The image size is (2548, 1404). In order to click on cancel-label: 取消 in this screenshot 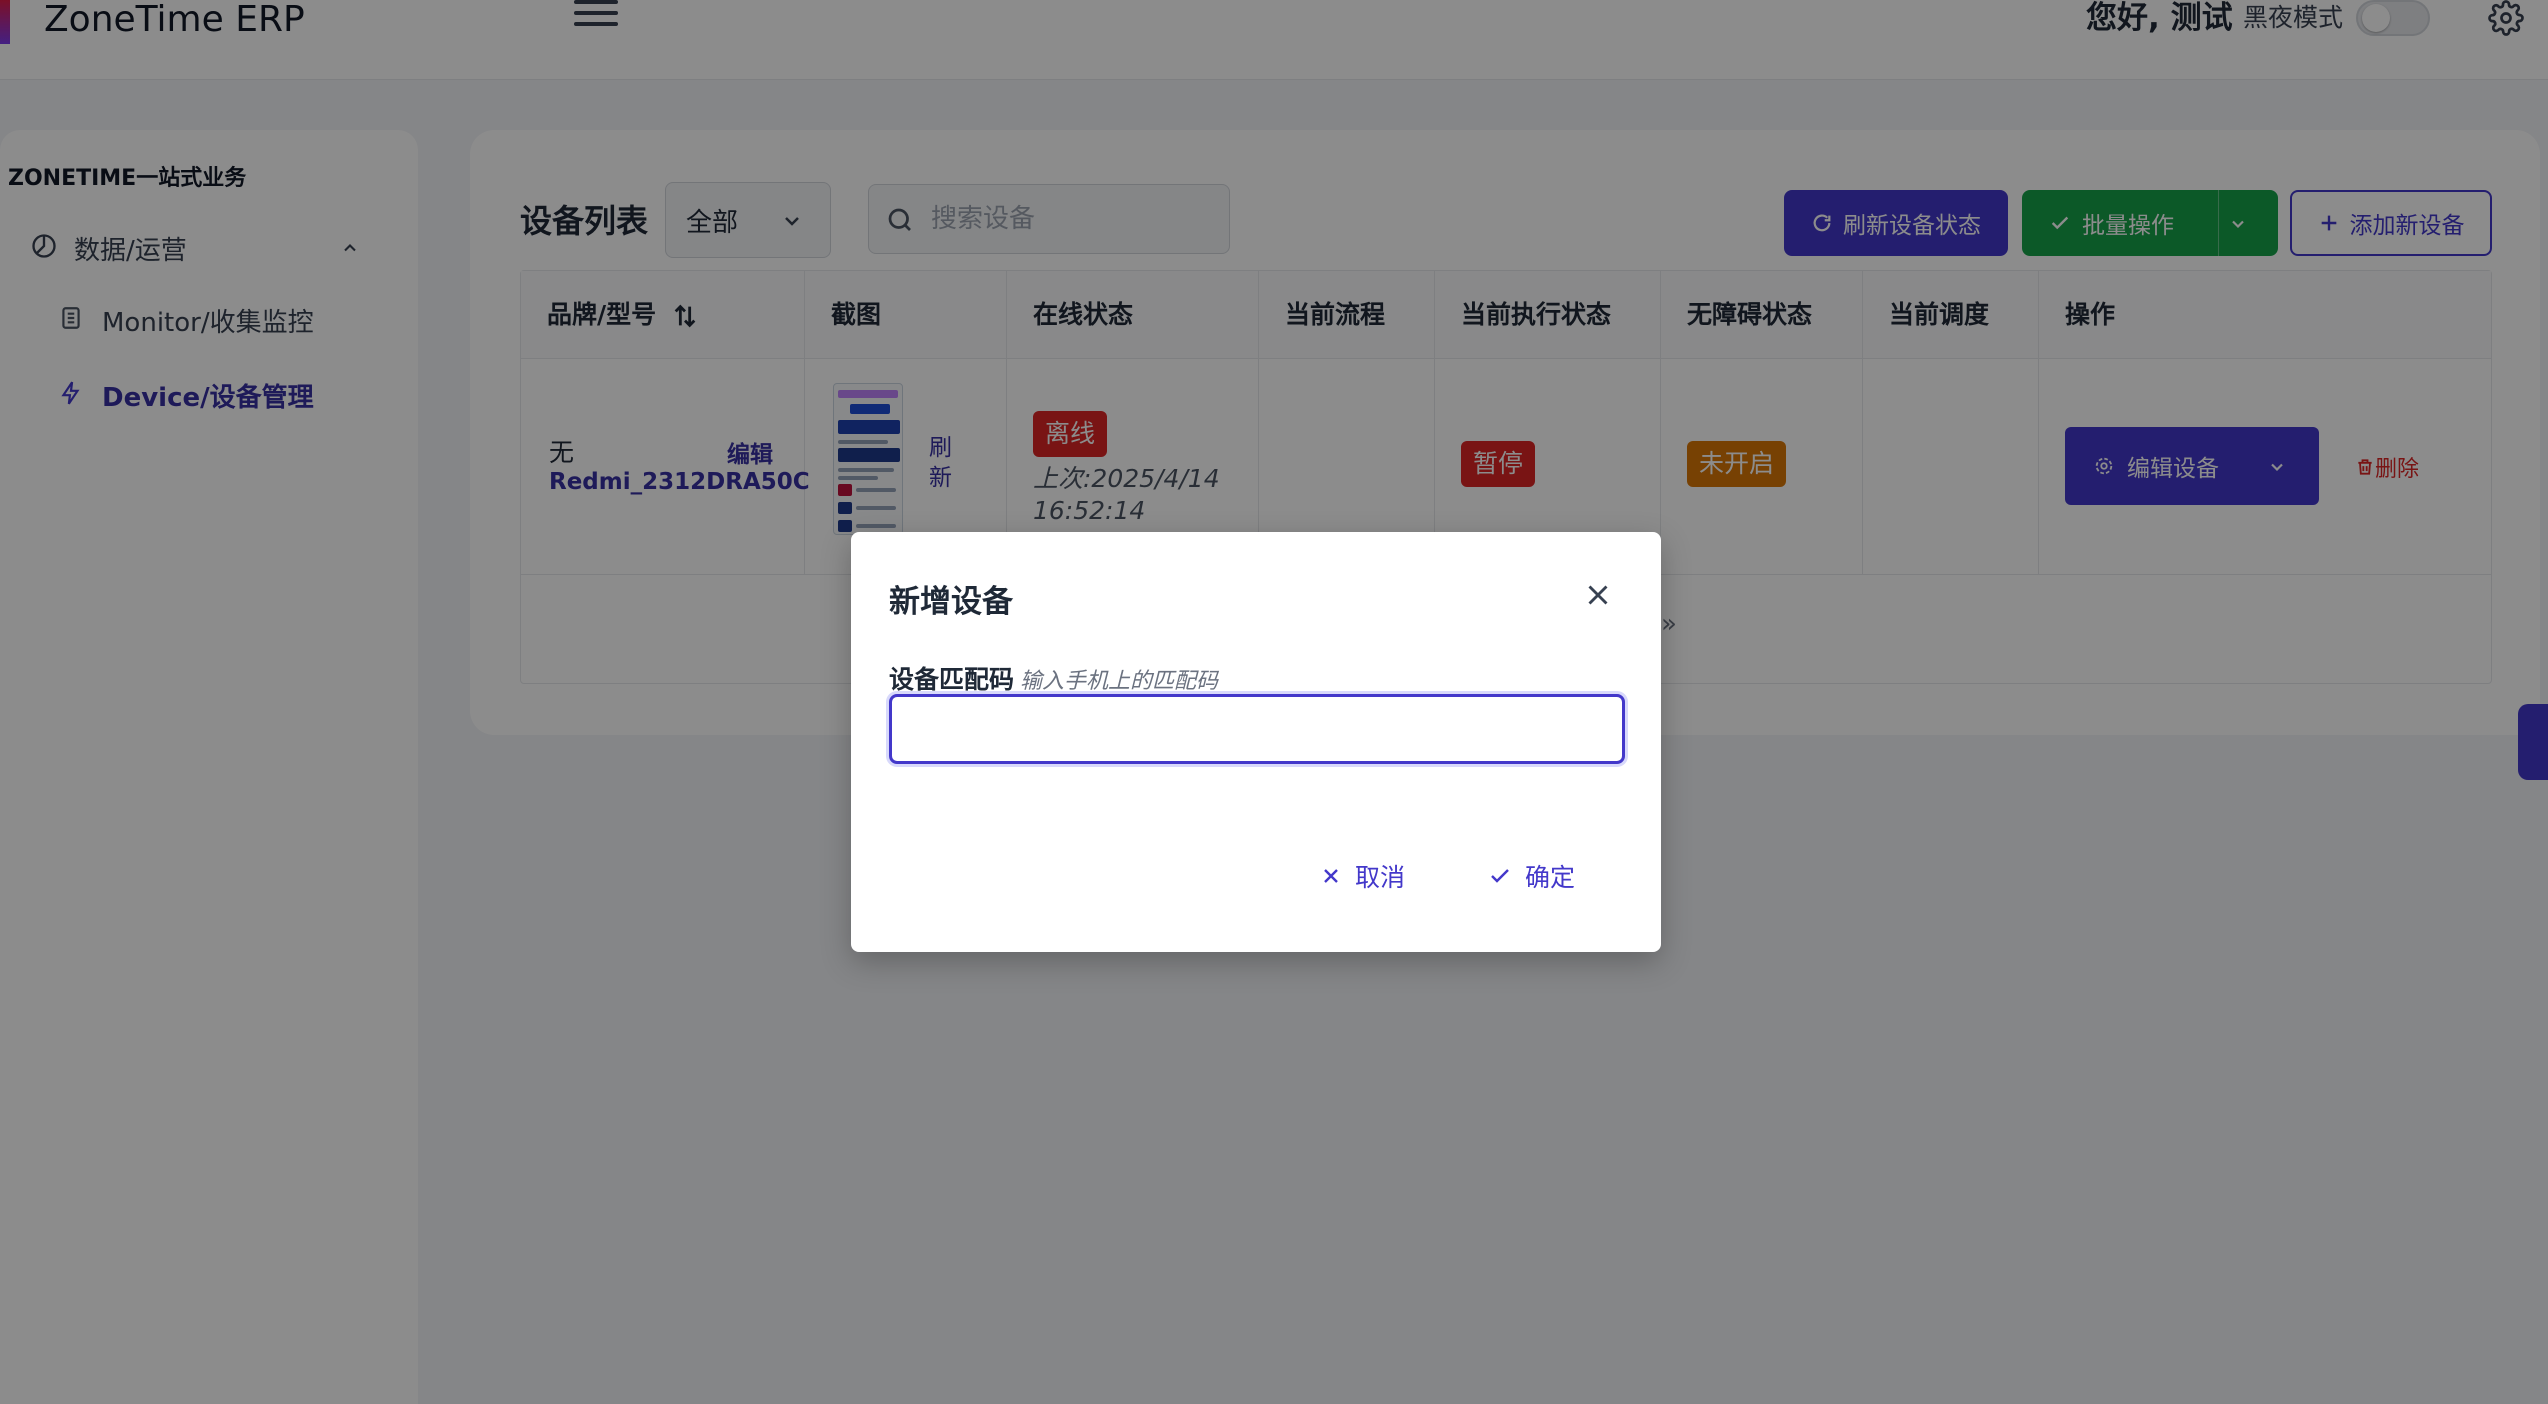, I will do `click(1380, 877)`.